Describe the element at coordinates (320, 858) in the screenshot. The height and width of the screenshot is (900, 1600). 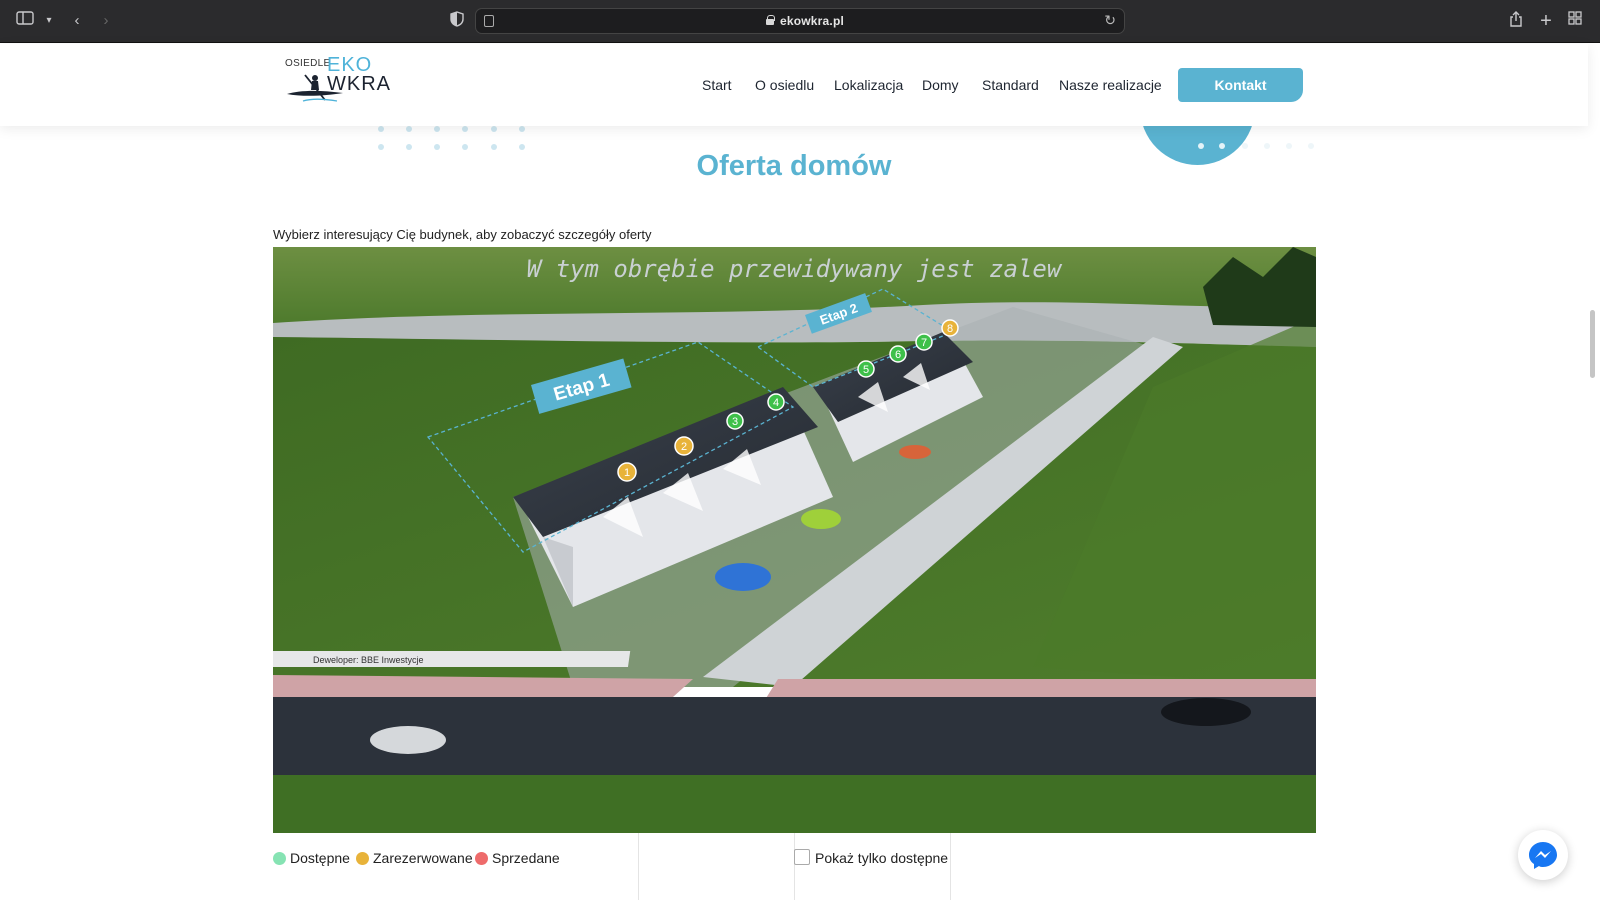
I see `legend-available-label: Dostępne` at that location.